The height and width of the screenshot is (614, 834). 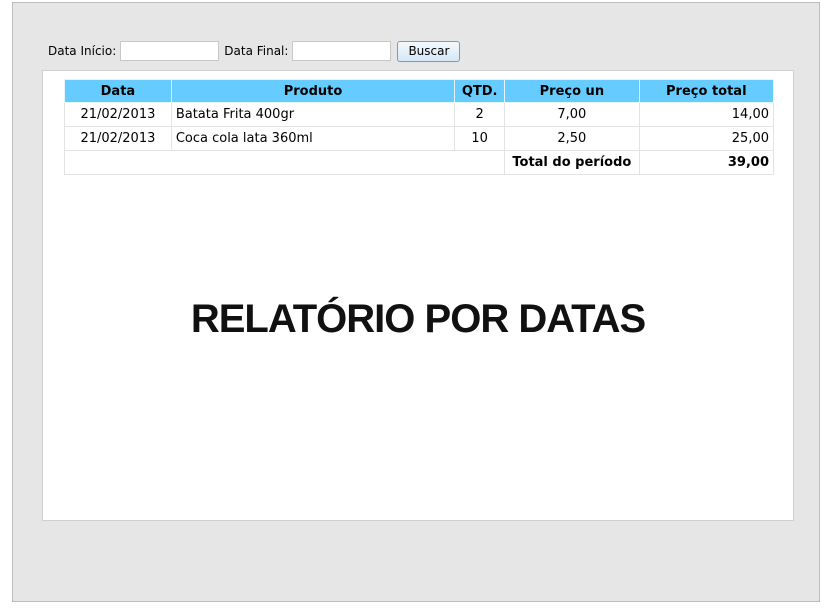 What do you see at coordinates (480, 114) in the screenshot?
I see `cell-qty: 2` at bounding box center [480, 114].